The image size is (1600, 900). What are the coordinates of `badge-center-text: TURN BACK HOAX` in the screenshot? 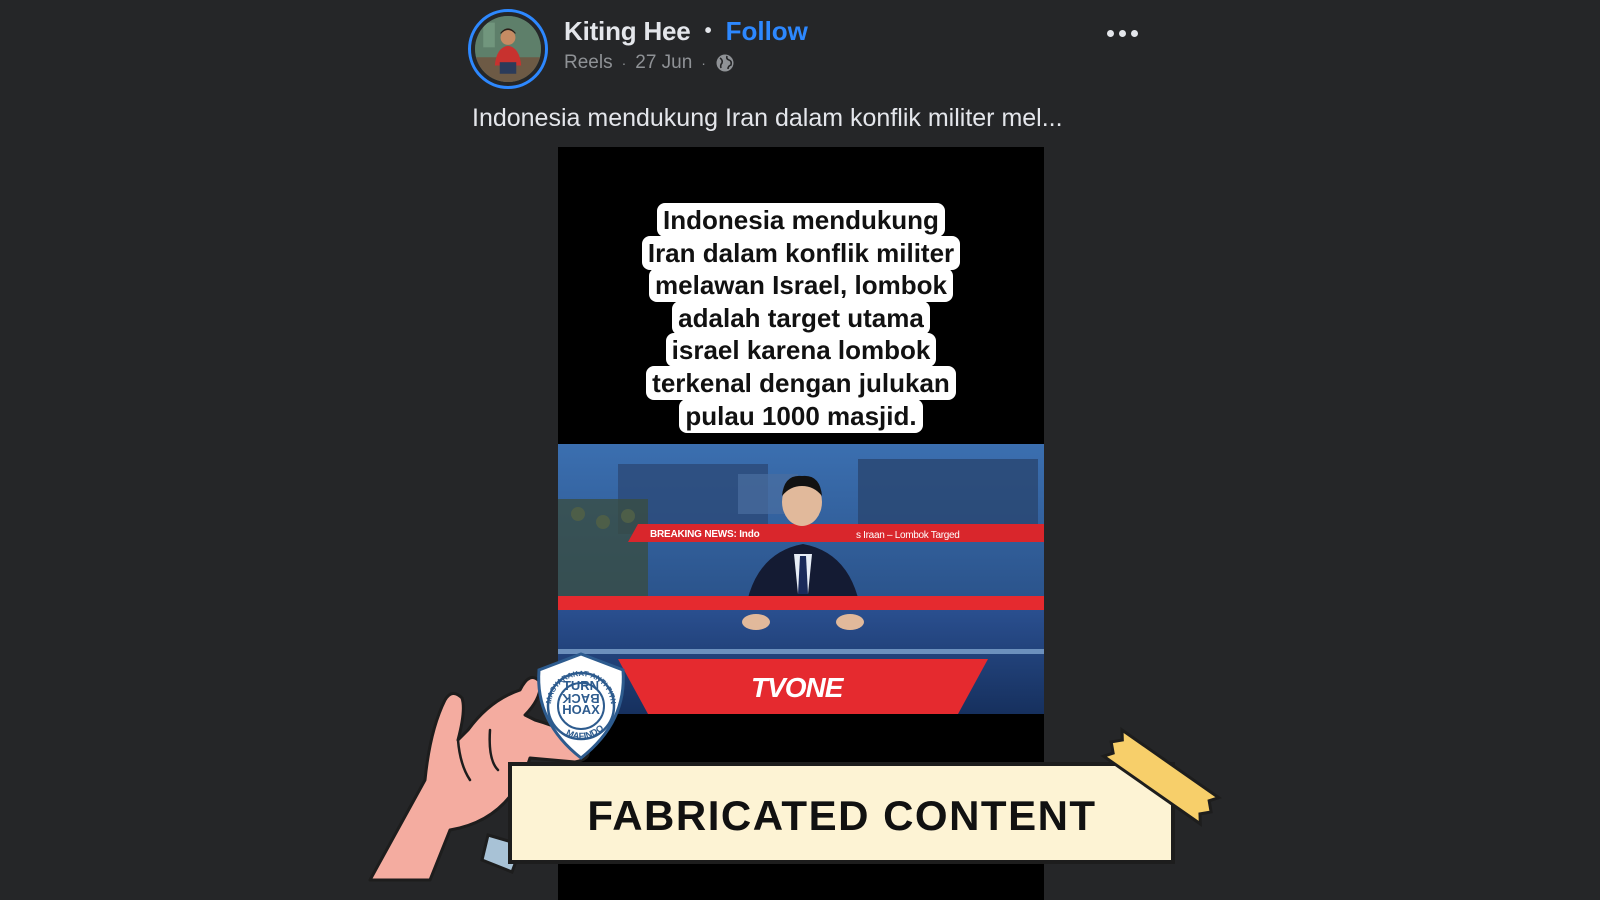 It's located at (581, 697).